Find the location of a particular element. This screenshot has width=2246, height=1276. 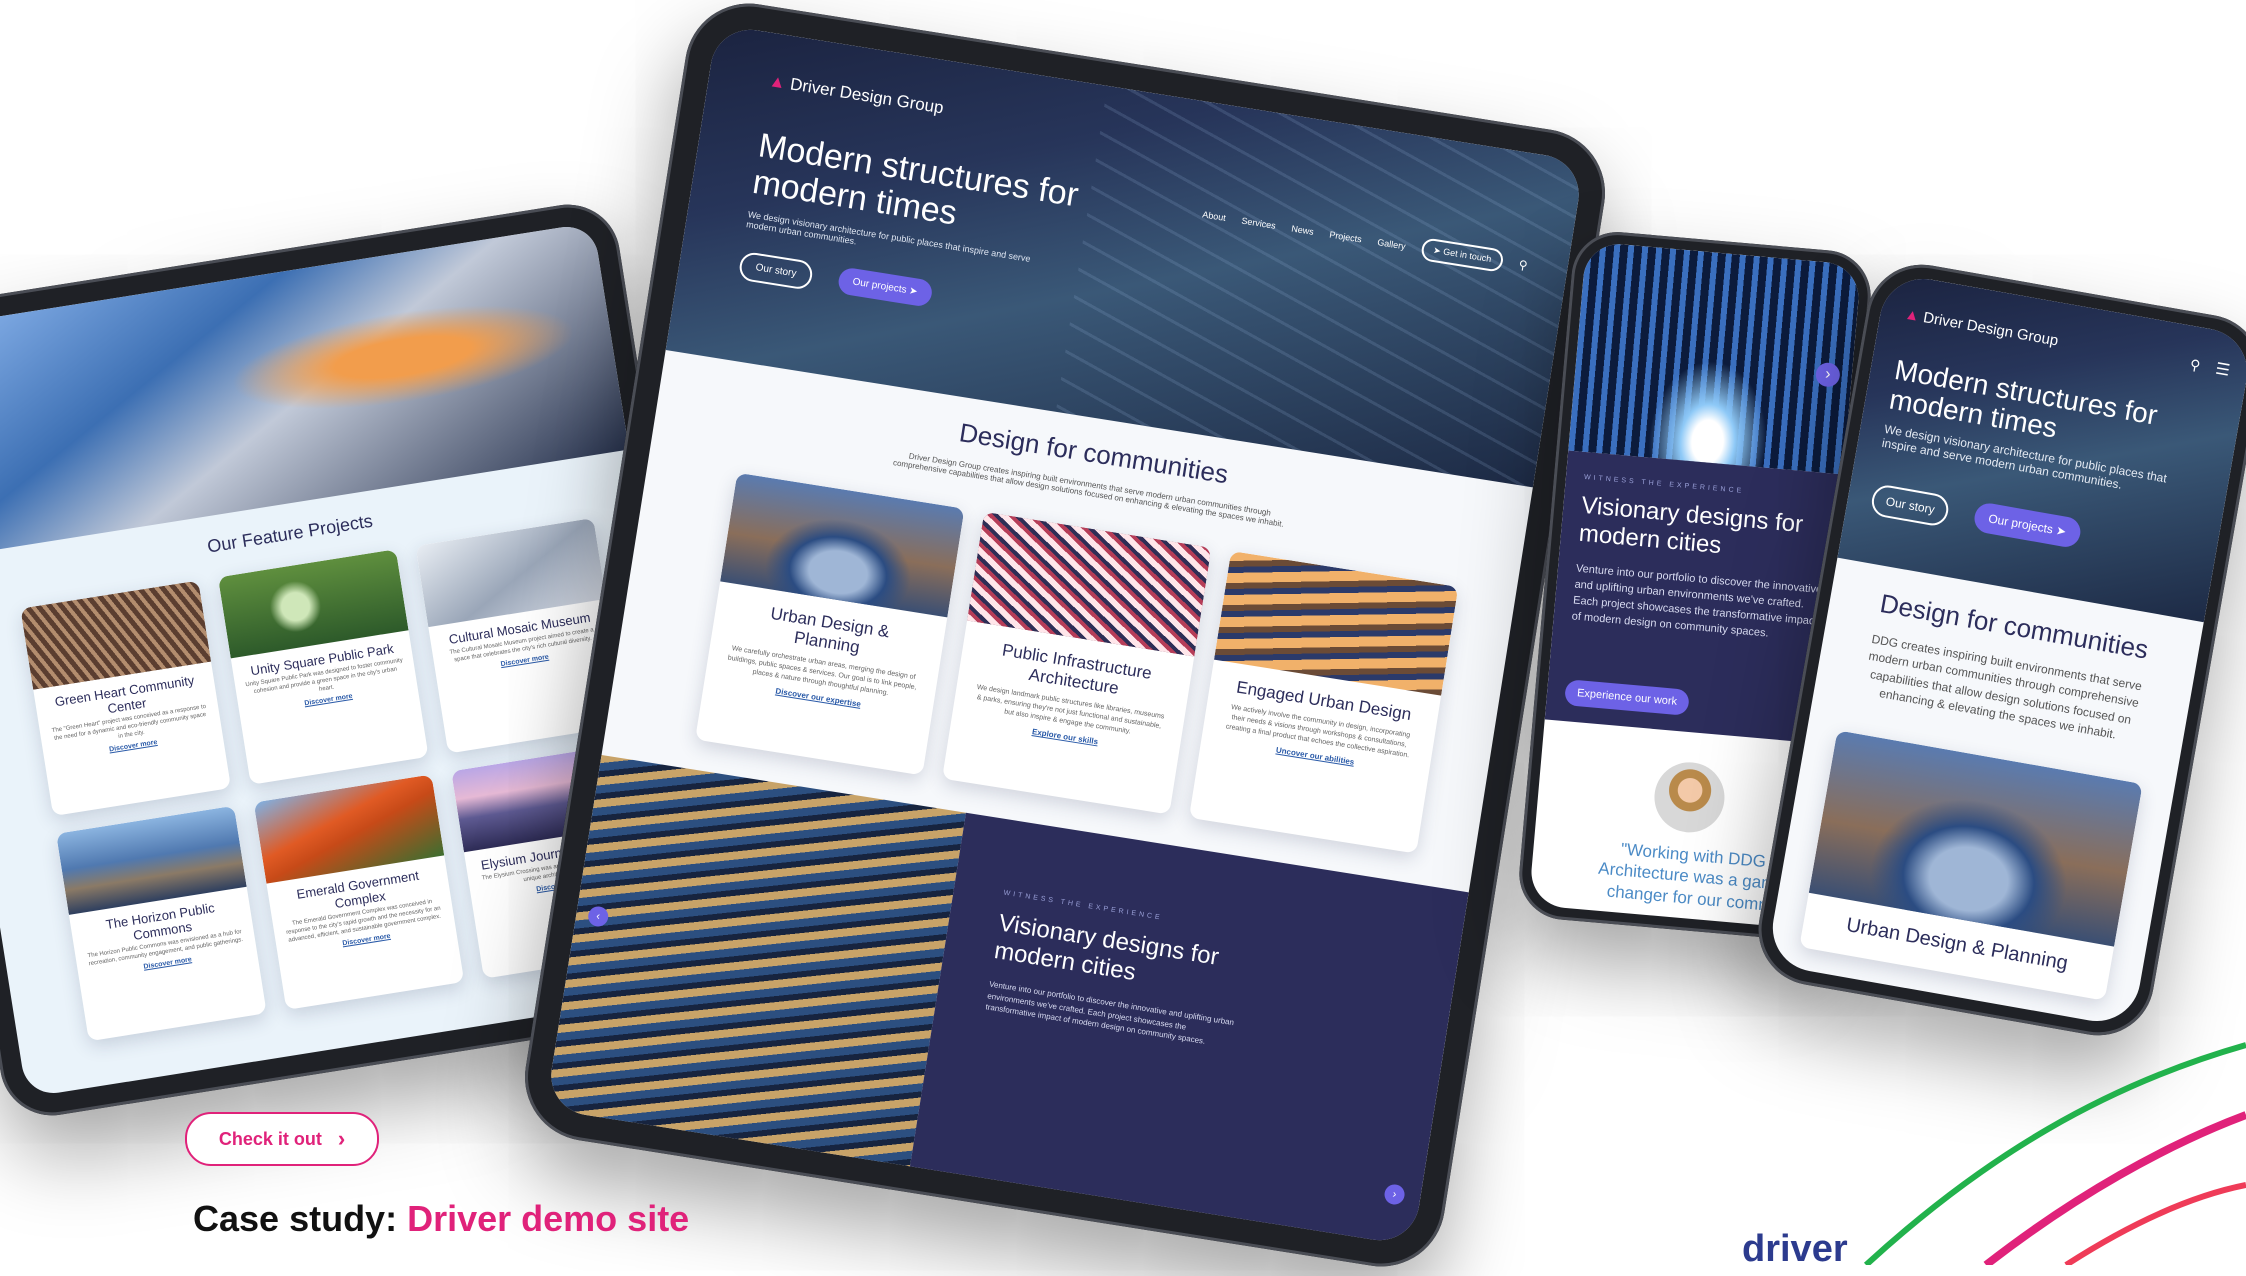

check-it-out-button: Check it out › is located at coordinates (282, 1139).